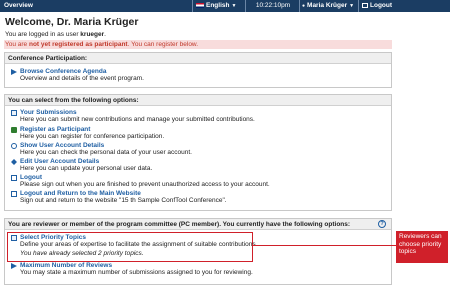  Describe the element at coordinates (422, 247) in the screenshot. I see `callout-annotation: Reviewers can choose priority topics` at that location.